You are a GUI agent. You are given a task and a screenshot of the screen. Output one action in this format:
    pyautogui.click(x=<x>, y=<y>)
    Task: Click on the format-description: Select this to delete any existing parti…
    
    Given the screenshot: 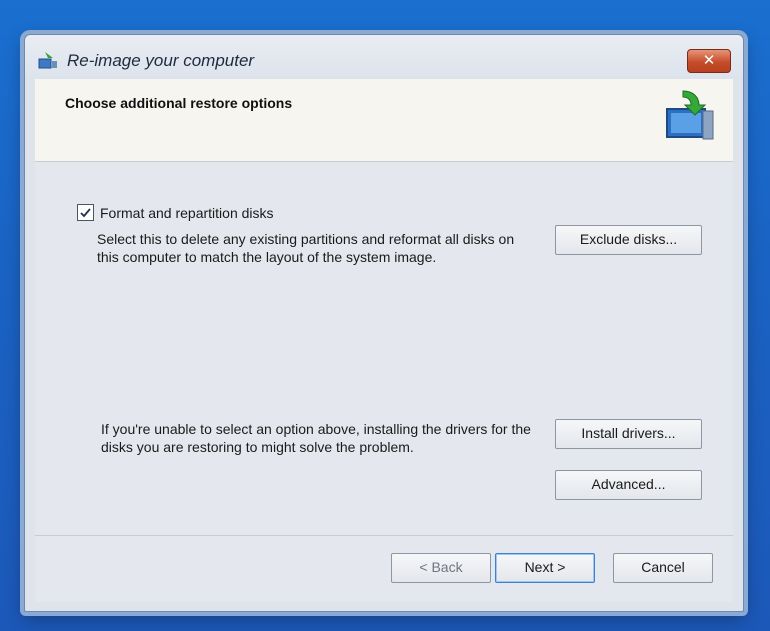 What is the action you would take?
    pyautogui.click(x=306, y=248)
    